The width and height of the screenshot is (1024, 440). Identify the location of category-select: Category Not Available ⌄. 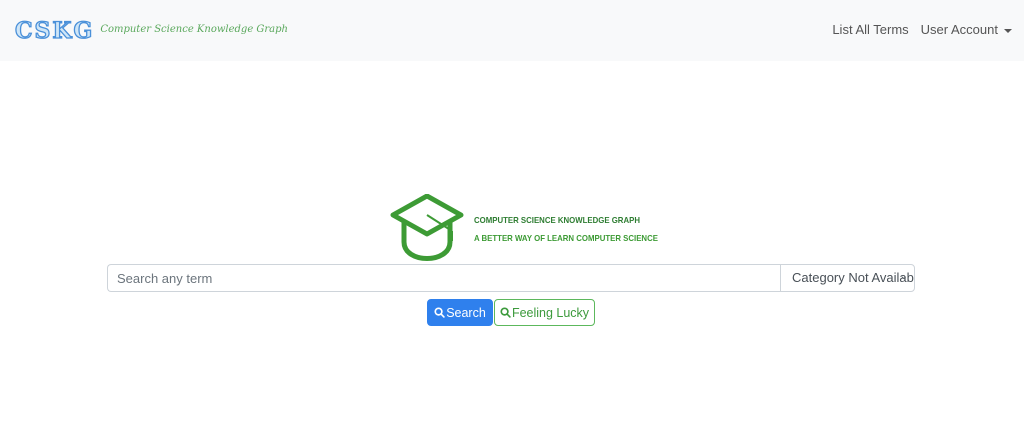
(847, 278).